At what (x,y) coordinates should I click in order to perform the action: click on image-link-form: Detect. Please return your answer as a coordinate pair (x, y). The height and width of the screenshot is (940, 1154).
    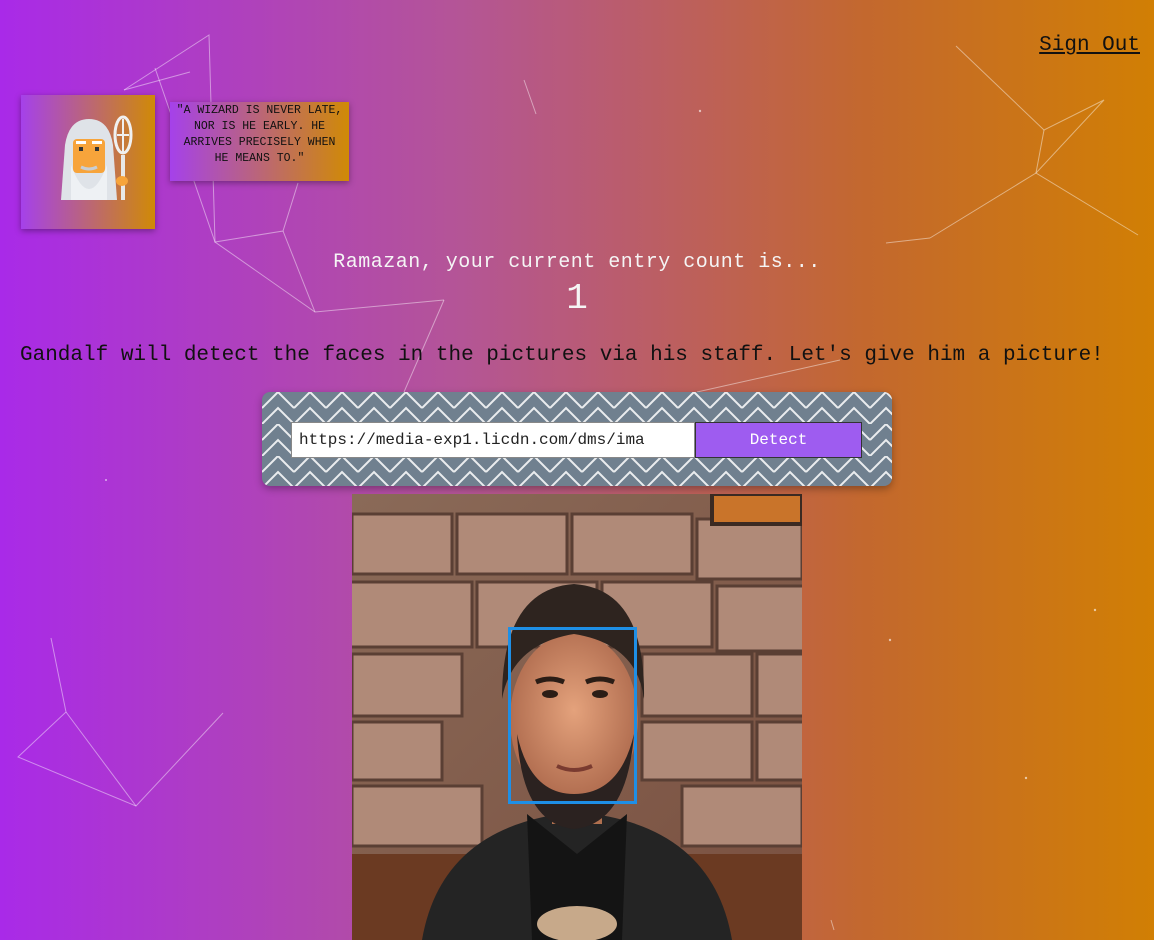
    Looking at the image, I should click on (577, 439).